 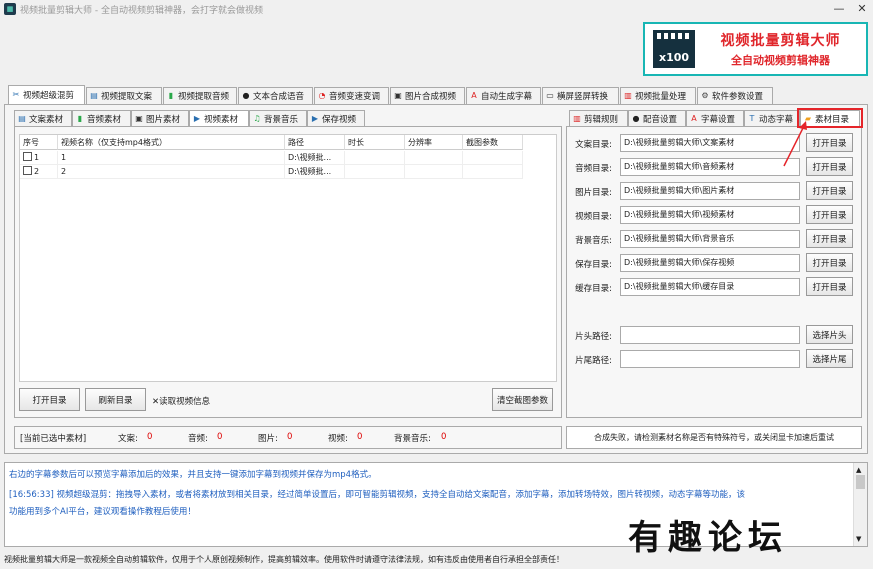 I want to click on tab-subtitle-settings: A 字幕设置, so click(x=715, y=118).